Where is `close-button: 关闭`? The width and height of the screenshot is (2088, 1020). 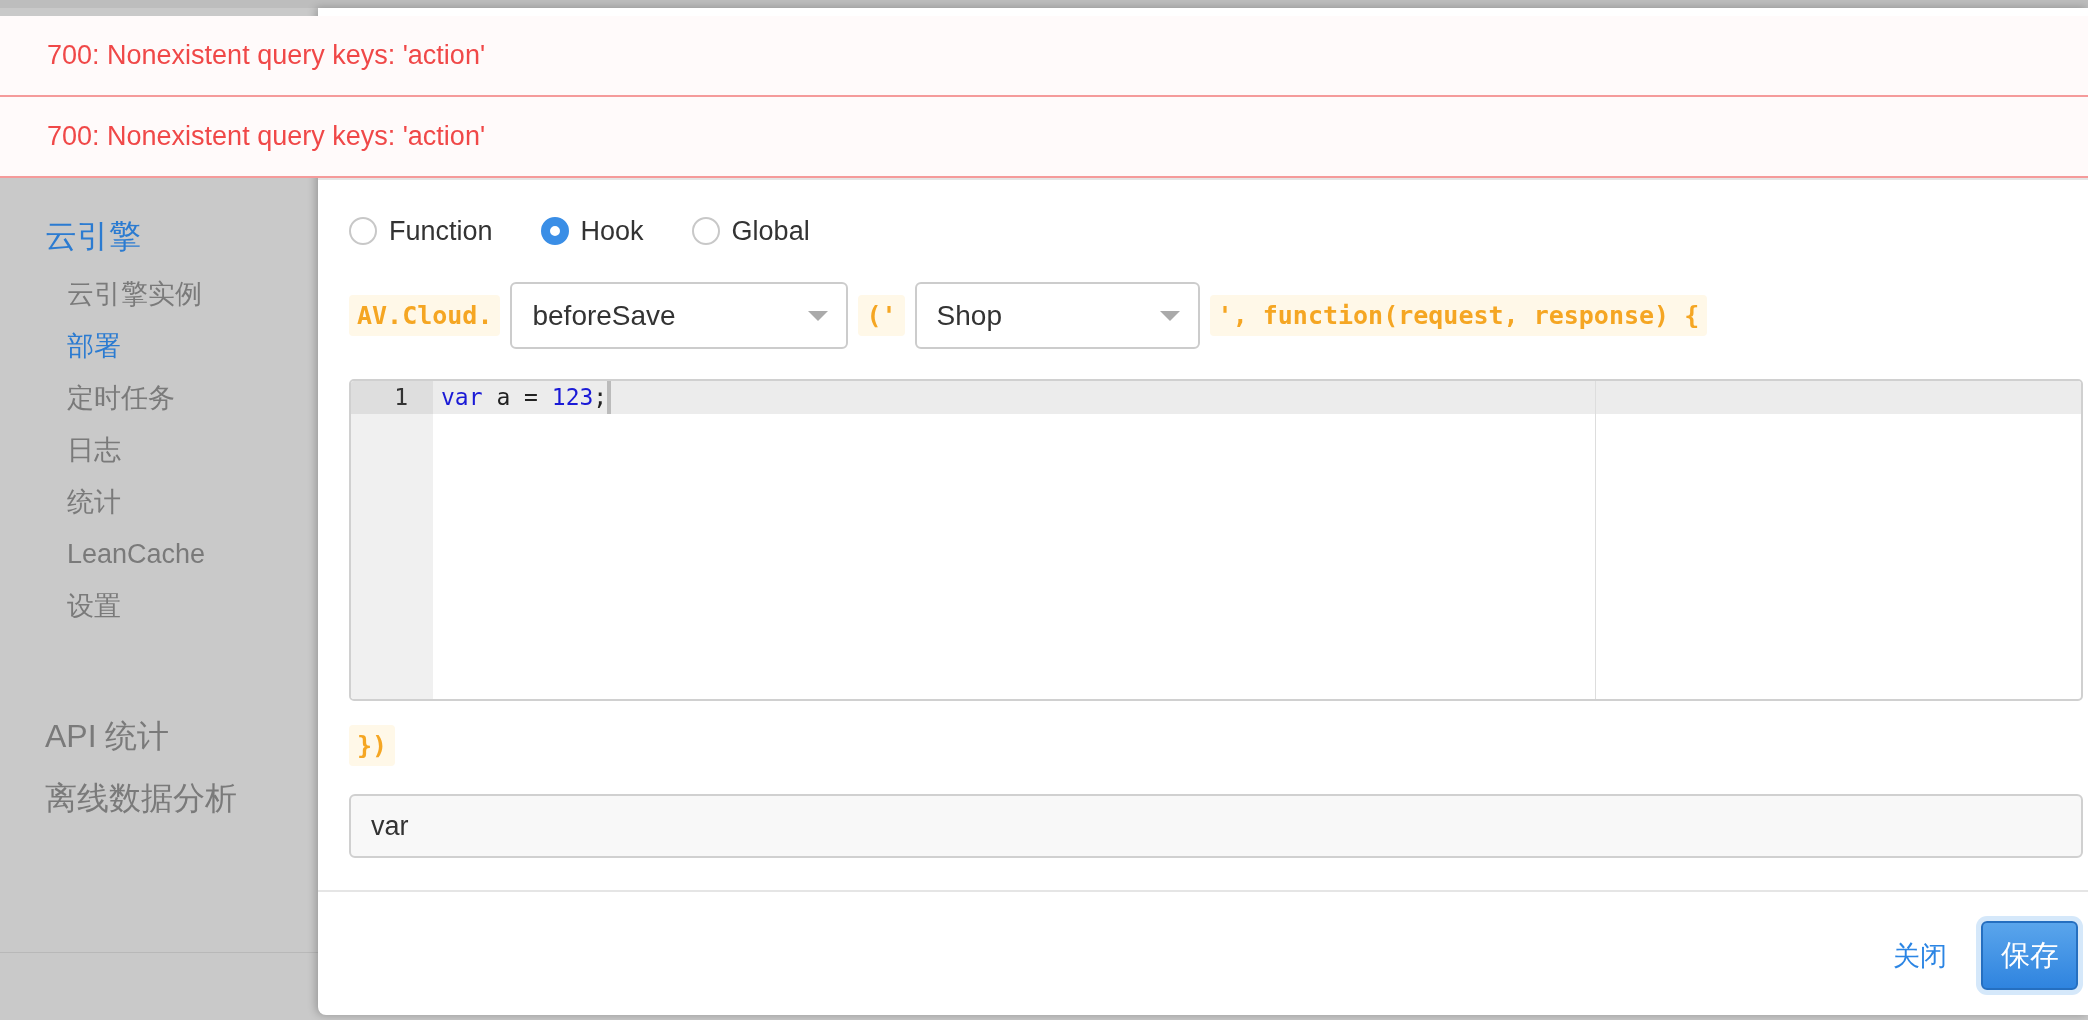 close-button: 关闭 is located at coordinates (1920, 955).